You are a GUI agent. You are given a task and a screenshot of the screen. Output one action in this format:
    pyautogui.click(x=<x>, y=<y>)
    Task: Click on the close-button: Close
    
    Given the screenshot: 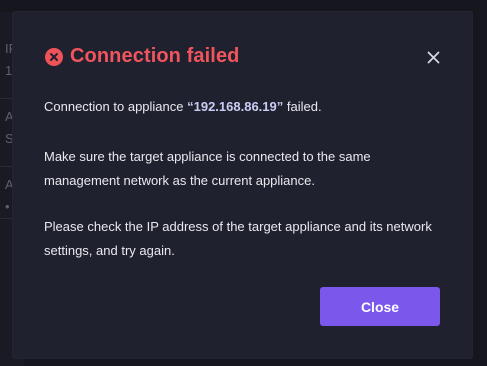 What is the action you would take?
    pyautogui.click(x=380, y=306)
    